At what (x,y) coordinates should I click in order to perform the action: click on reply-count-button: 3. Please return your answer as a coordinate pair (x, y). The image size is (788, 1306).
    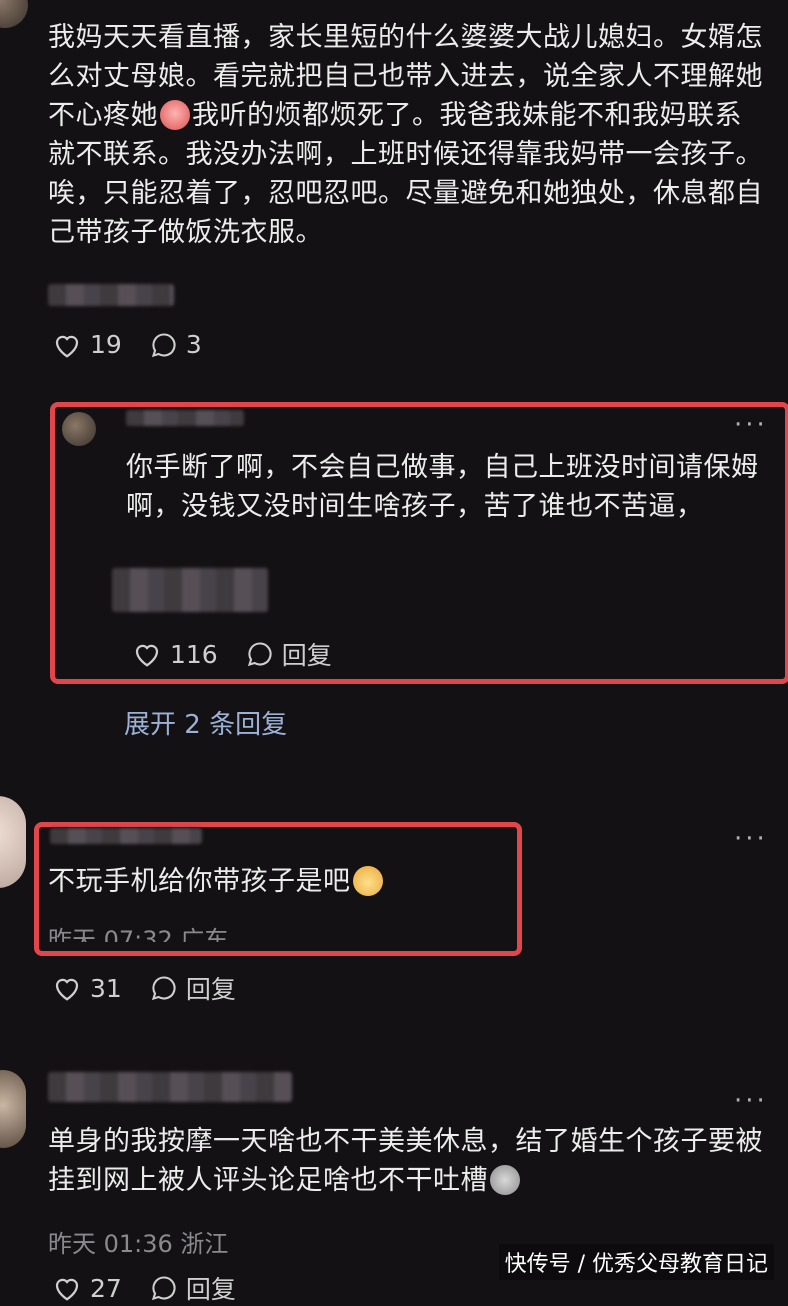
    Looking at the image, I should click on (176, 344).